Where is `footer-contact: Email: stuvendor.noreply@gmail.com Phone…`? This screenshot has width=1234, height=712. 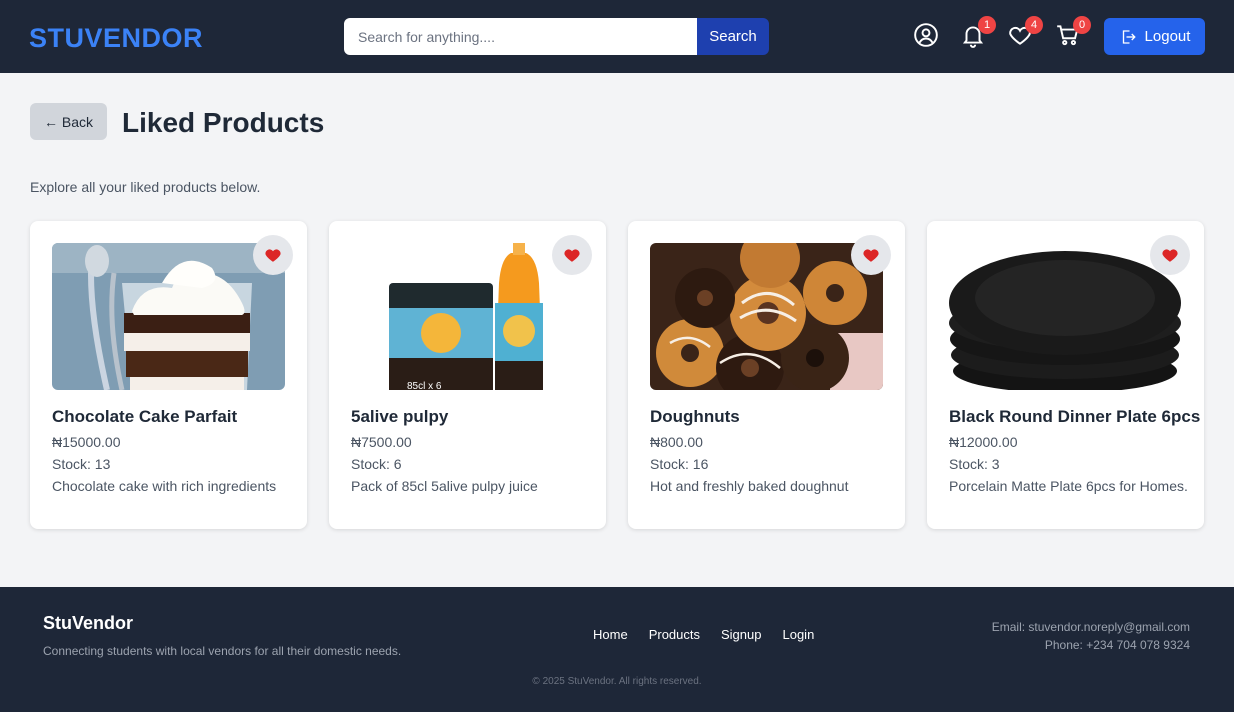 footer-contact: Email: stuvendor.noreply@gmail.com Phone… is located at coordinates (1091, 636).